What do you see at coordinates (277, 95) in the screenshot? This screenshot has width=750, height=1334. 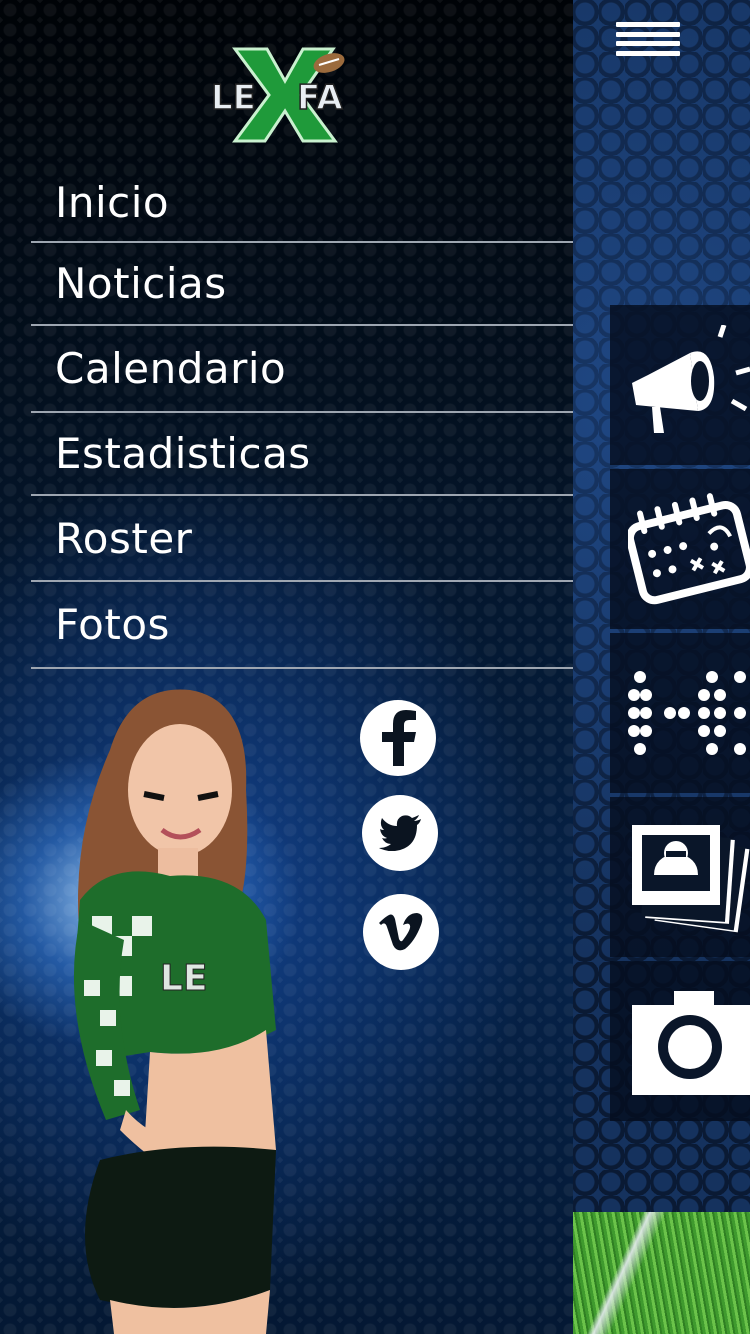 I see `lexfa-logo: LE FA` at bounding box center [277, 95].